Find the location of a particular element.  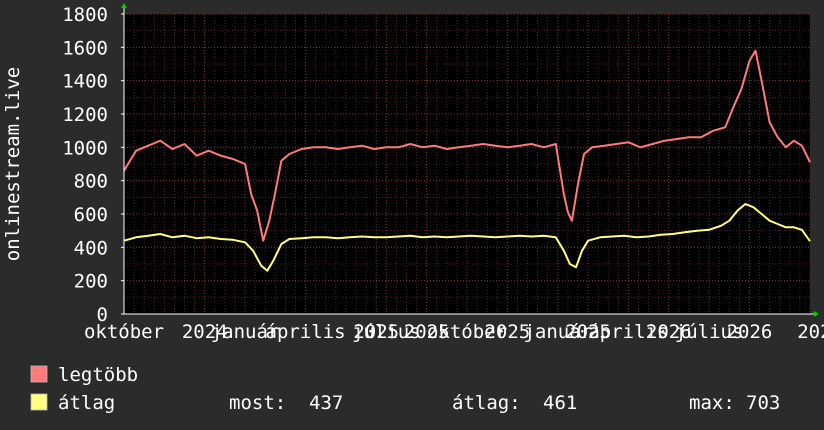

stats-row: most: 437 átlag: 461 max: 703 is located at coordinates (504, 403).